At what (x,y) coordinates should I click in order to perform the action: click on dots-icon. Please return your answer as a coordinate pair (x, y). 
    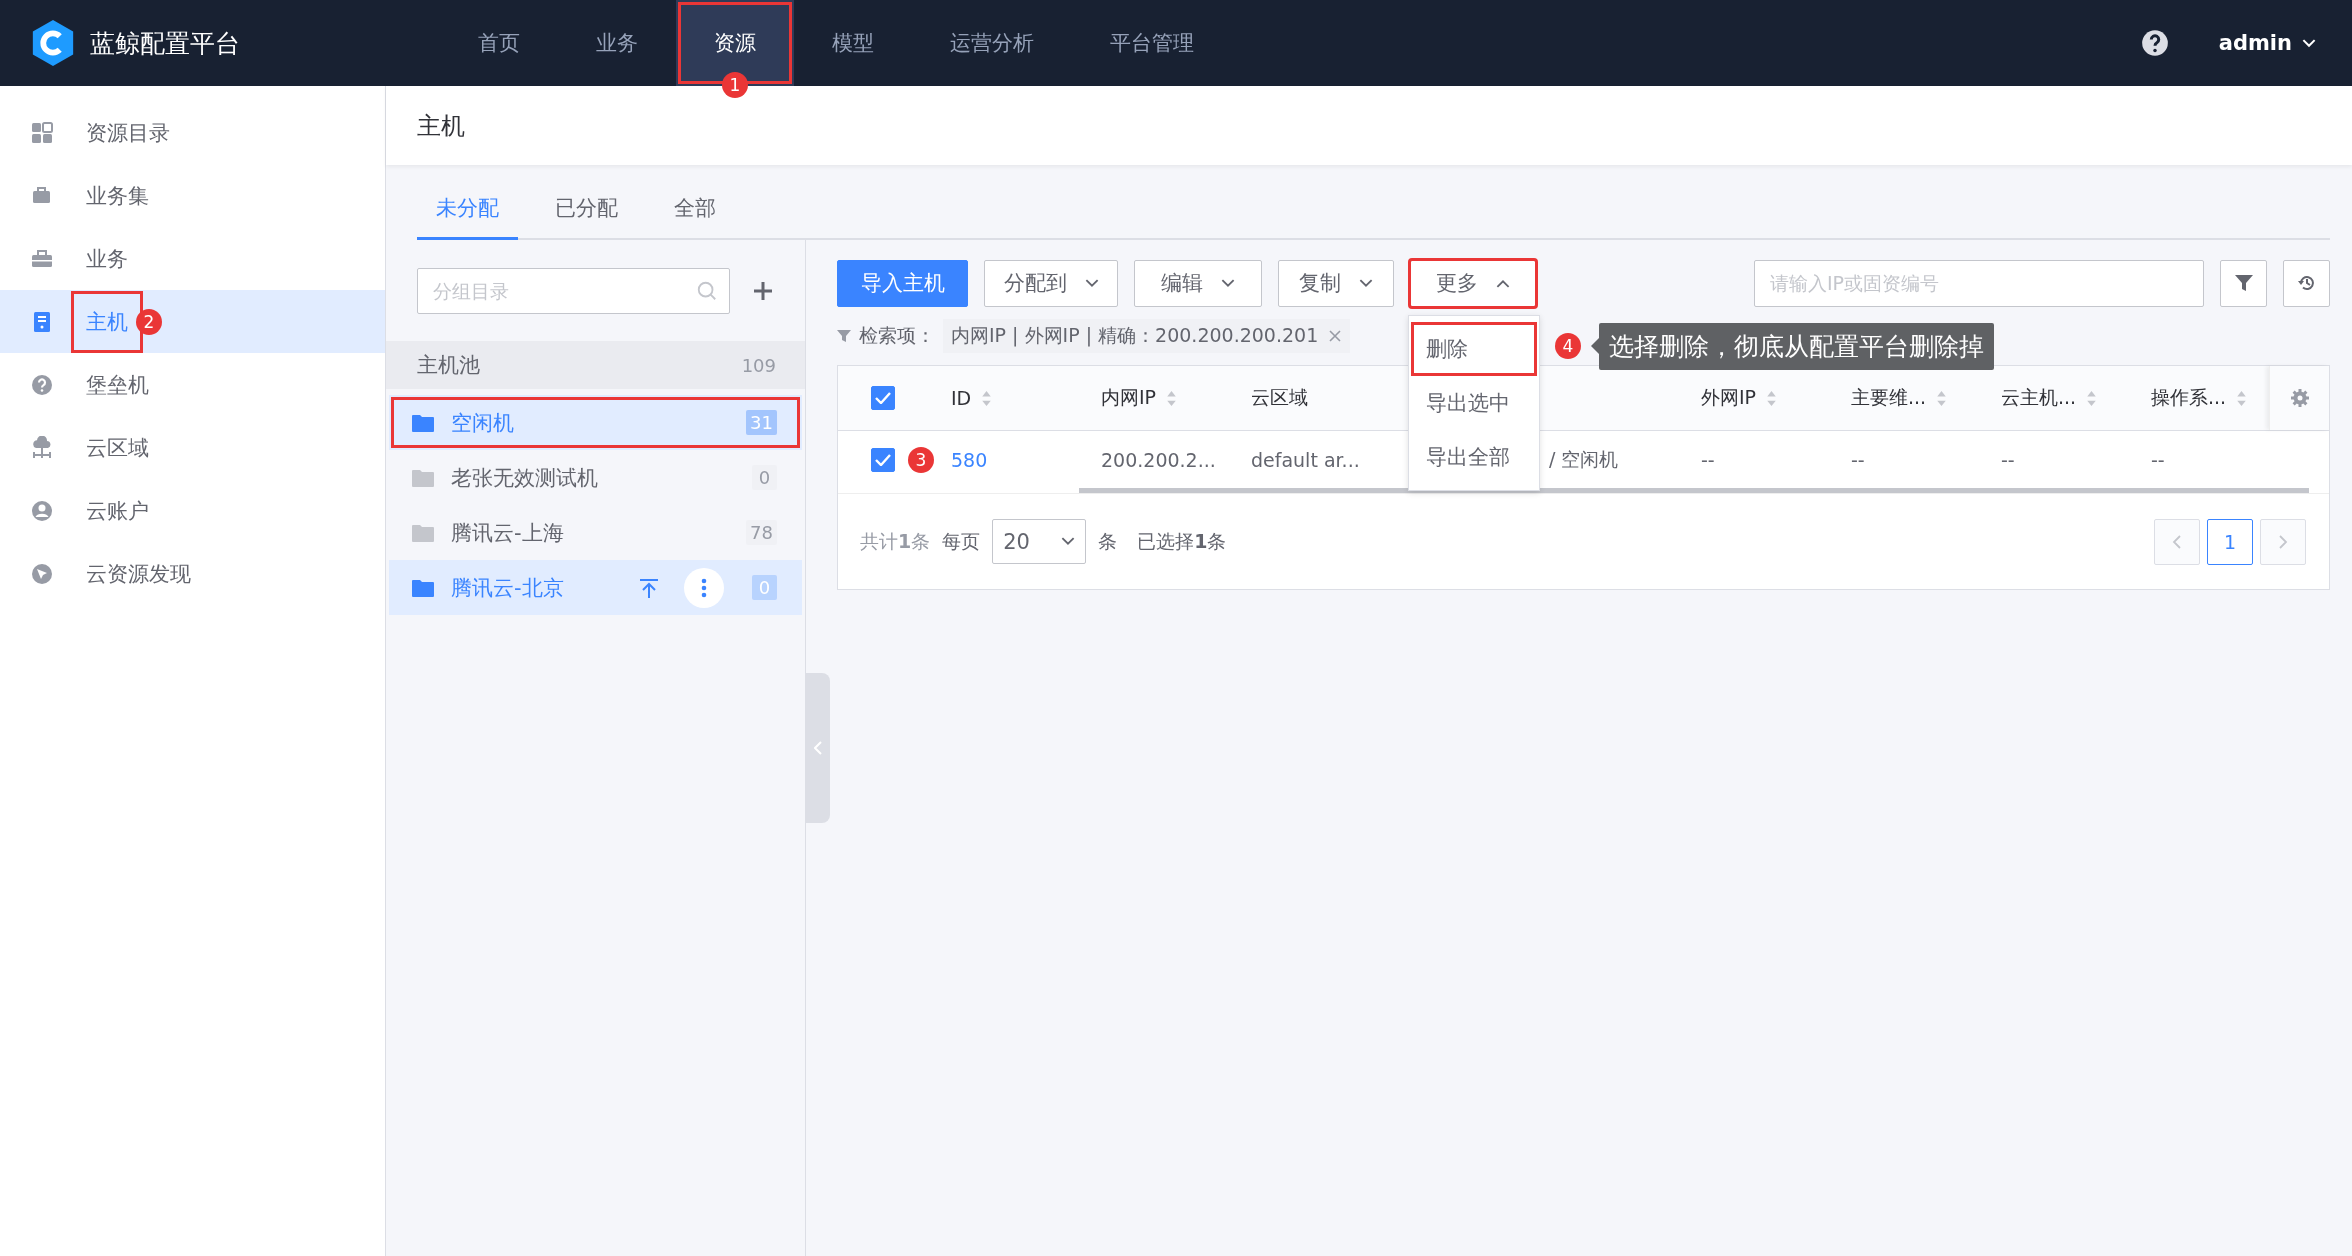
    Looking at the image, I should click on (704, 587).